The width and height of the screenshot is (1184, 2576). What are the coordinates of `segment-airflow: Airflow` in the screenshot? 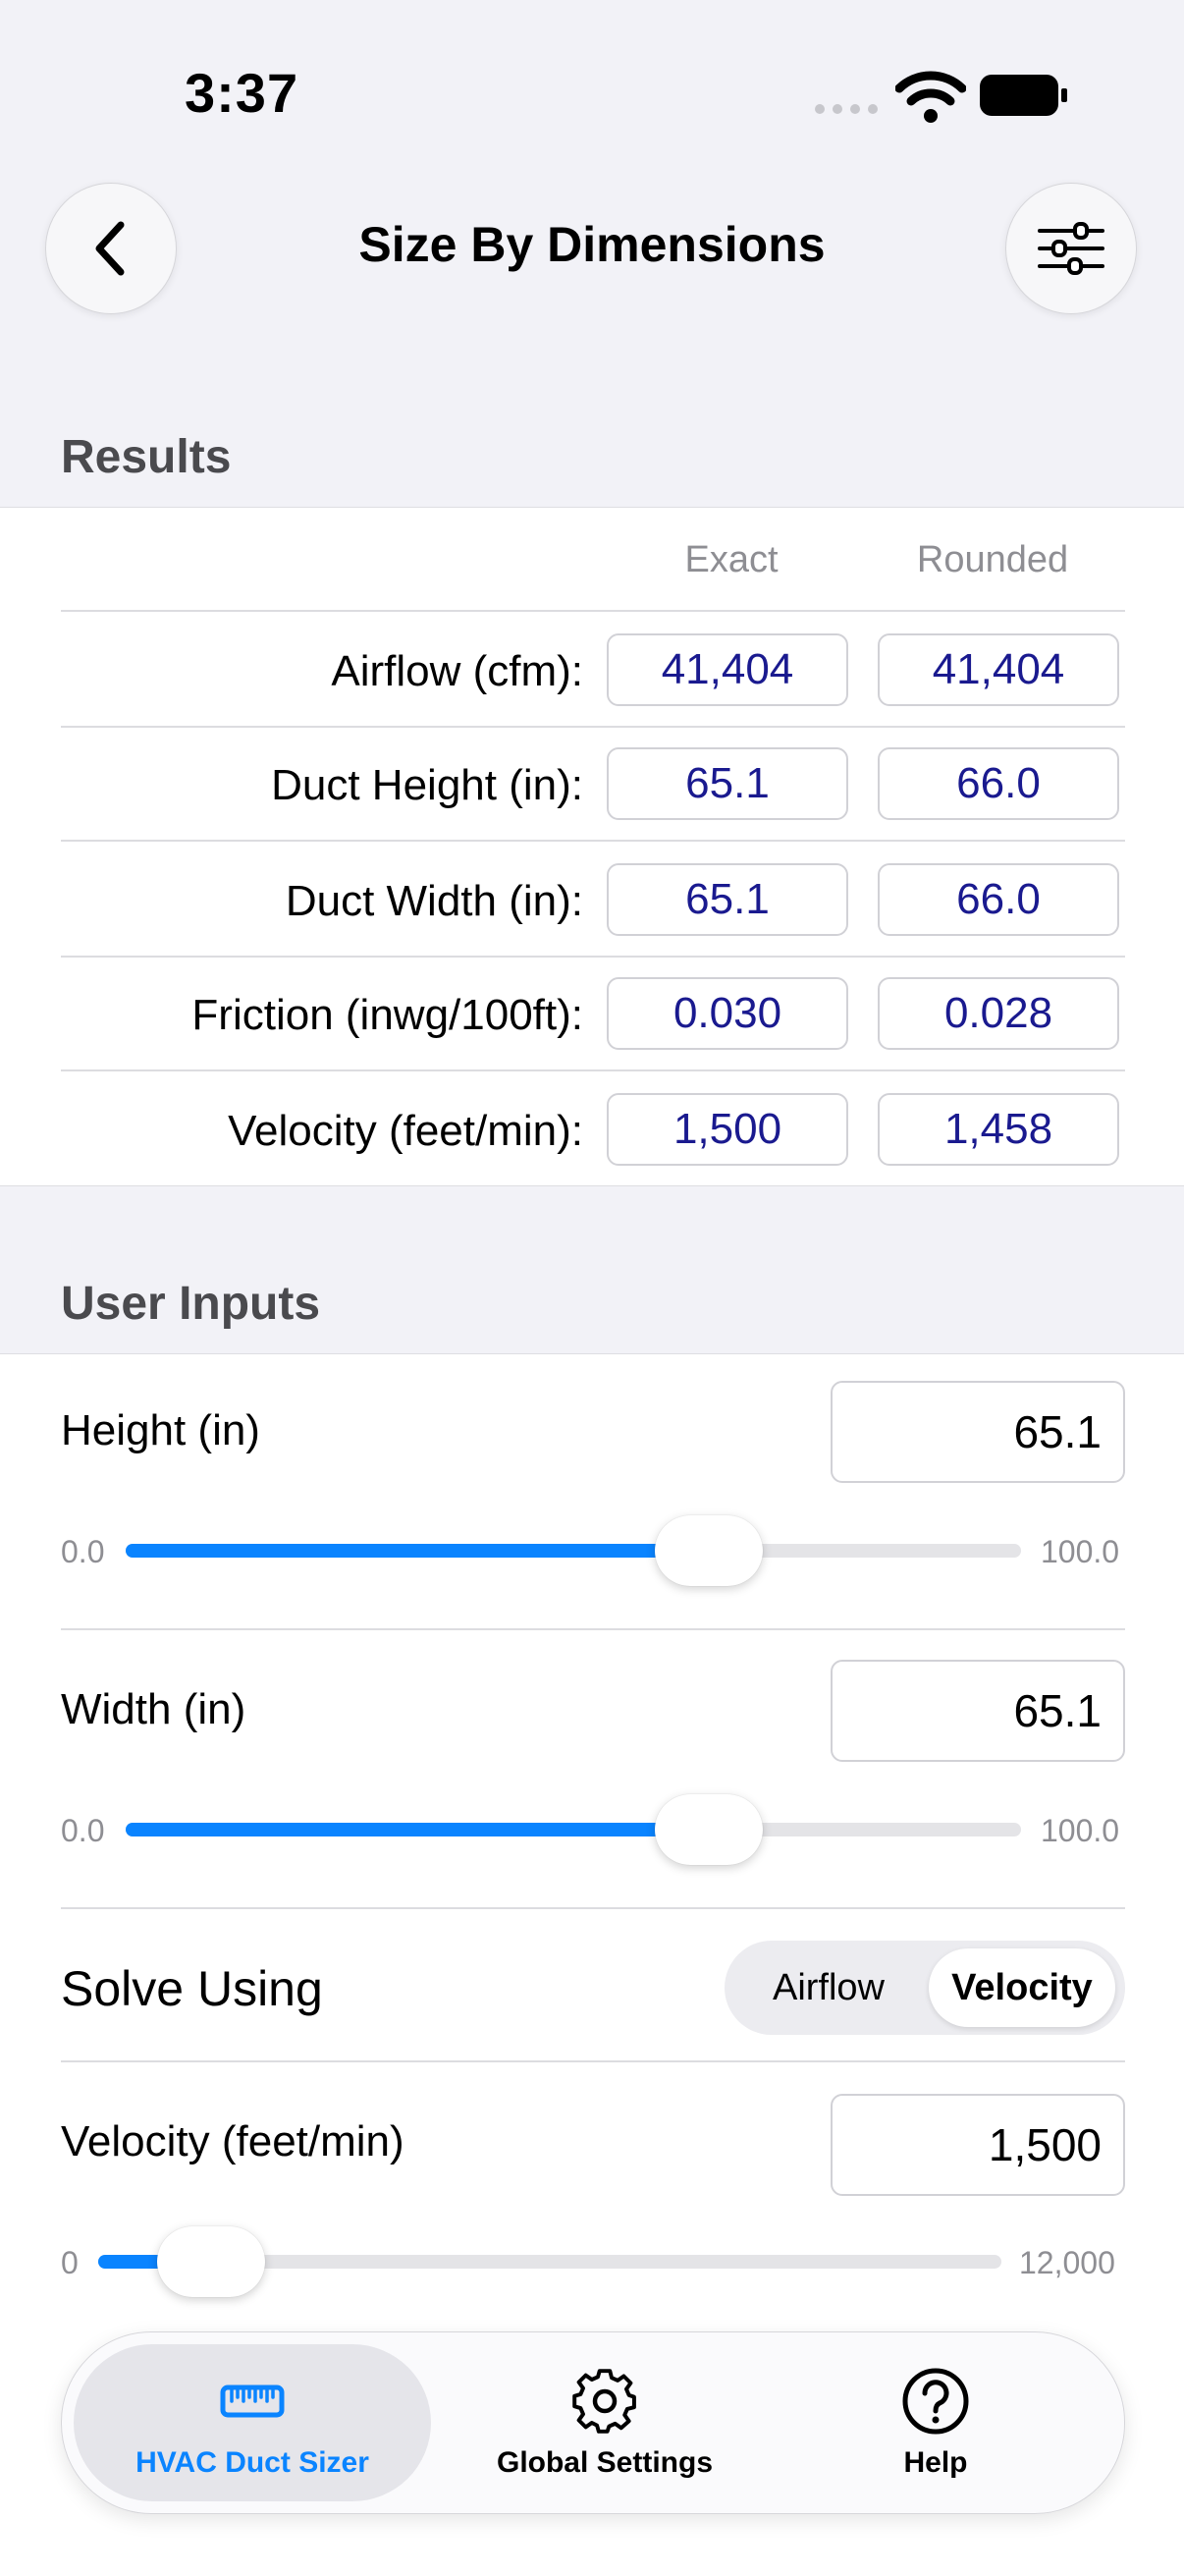 It's located at (828, 1988).